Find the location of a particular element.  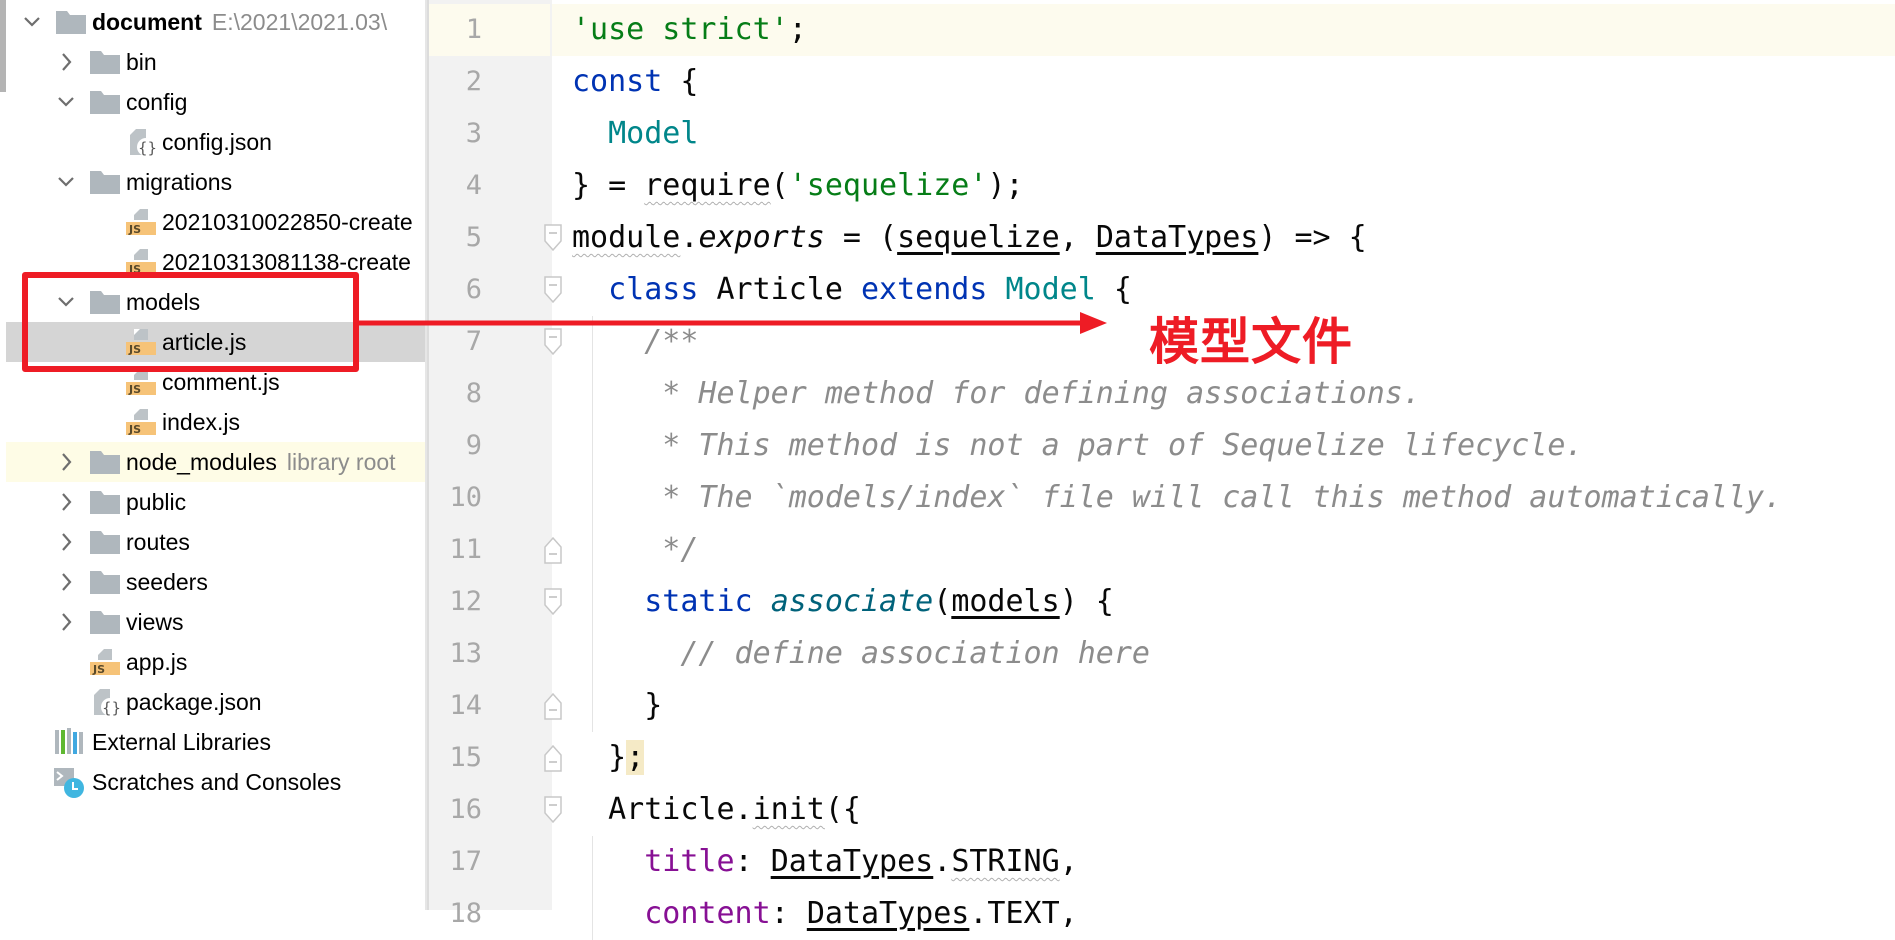

code-line: 'use strict'; is located at coordinates (689, 30).